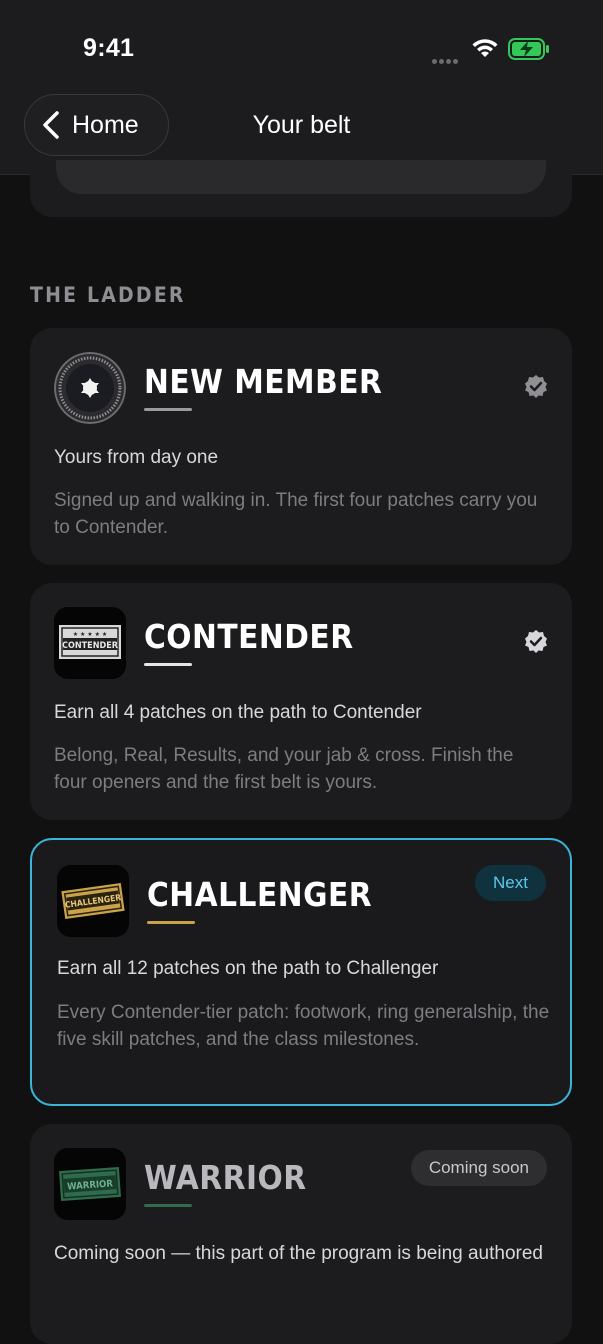 This screenshot has height=1344, width=603. I want to click on next-badge: Next, so click(510, 883).